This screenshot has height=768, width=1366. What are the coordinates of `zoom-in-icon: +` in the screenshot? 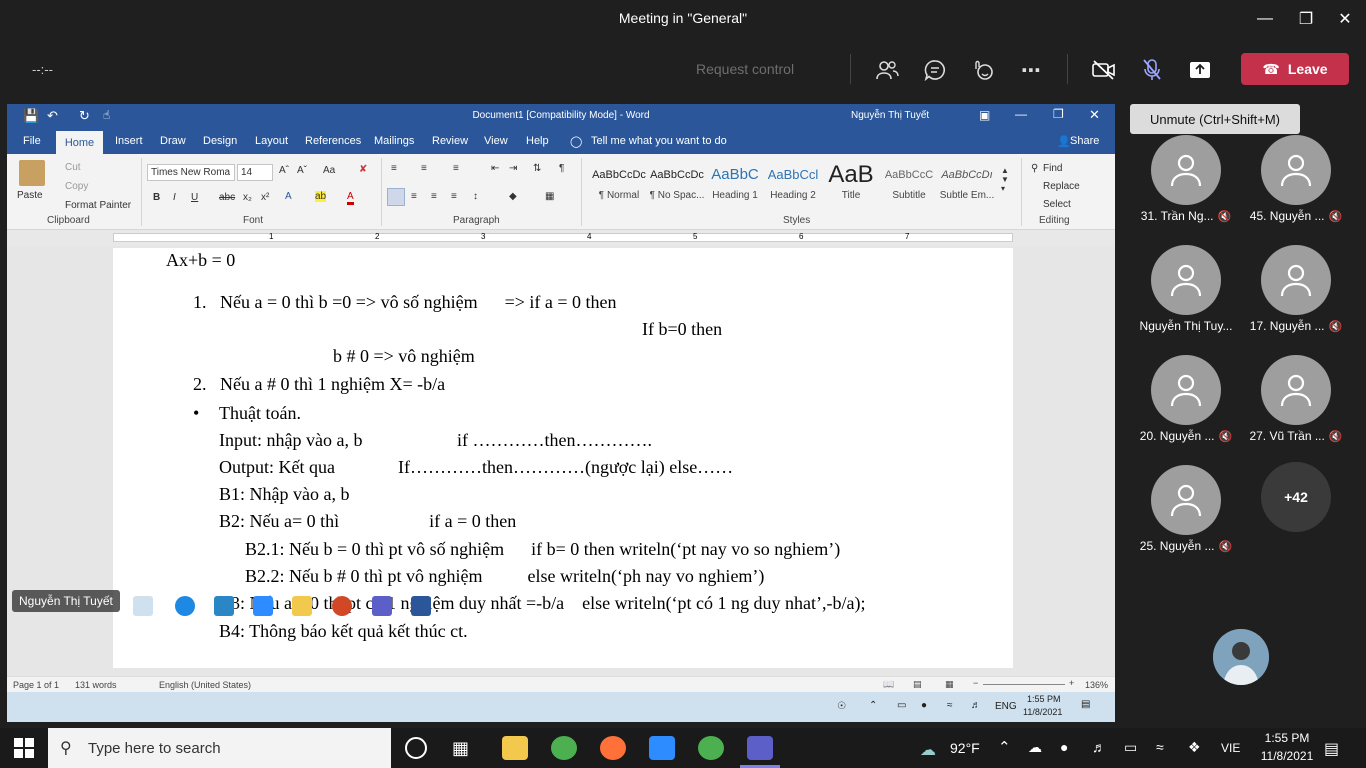 It's located at (1071, 683).